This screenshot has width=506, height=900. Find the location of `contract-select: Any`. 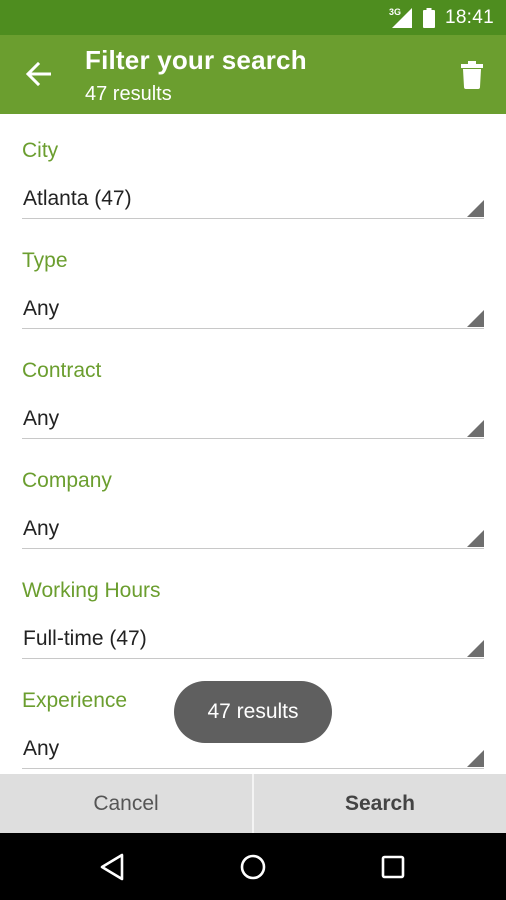

contract-select: Any is located at coordinates (253, 418).